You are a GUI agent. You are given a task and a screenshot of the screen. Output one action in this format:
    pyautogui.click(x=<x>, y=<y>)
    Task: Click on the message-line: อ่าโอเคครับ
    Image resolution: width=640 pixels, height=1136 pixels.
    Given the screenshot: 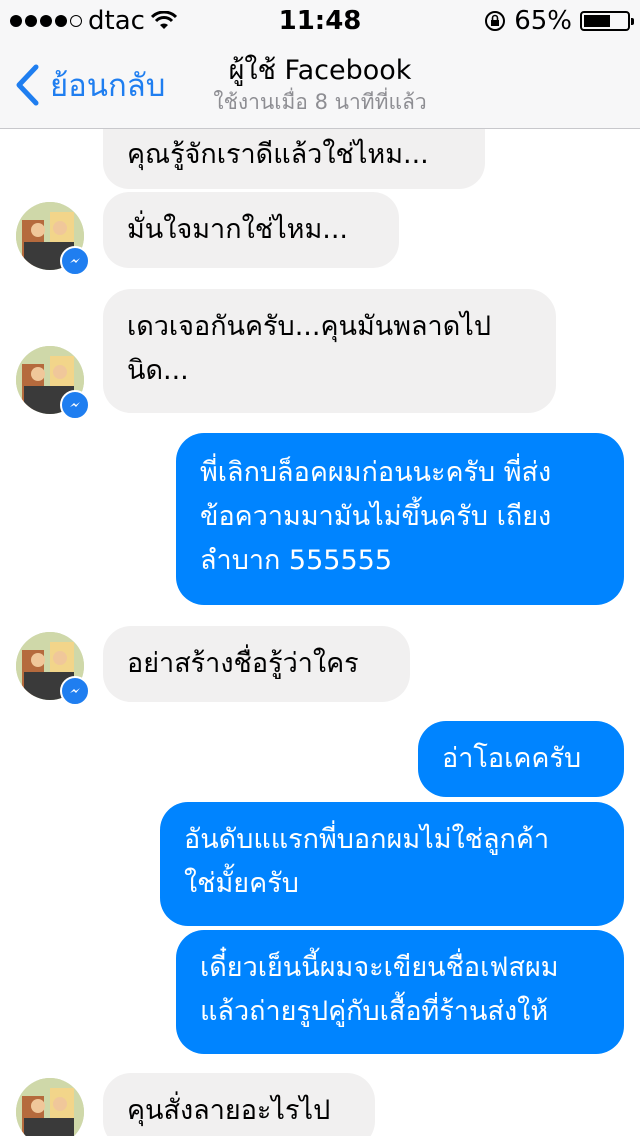 What is the action you would take?
    pyautogui.click(x=512, y=758)
    